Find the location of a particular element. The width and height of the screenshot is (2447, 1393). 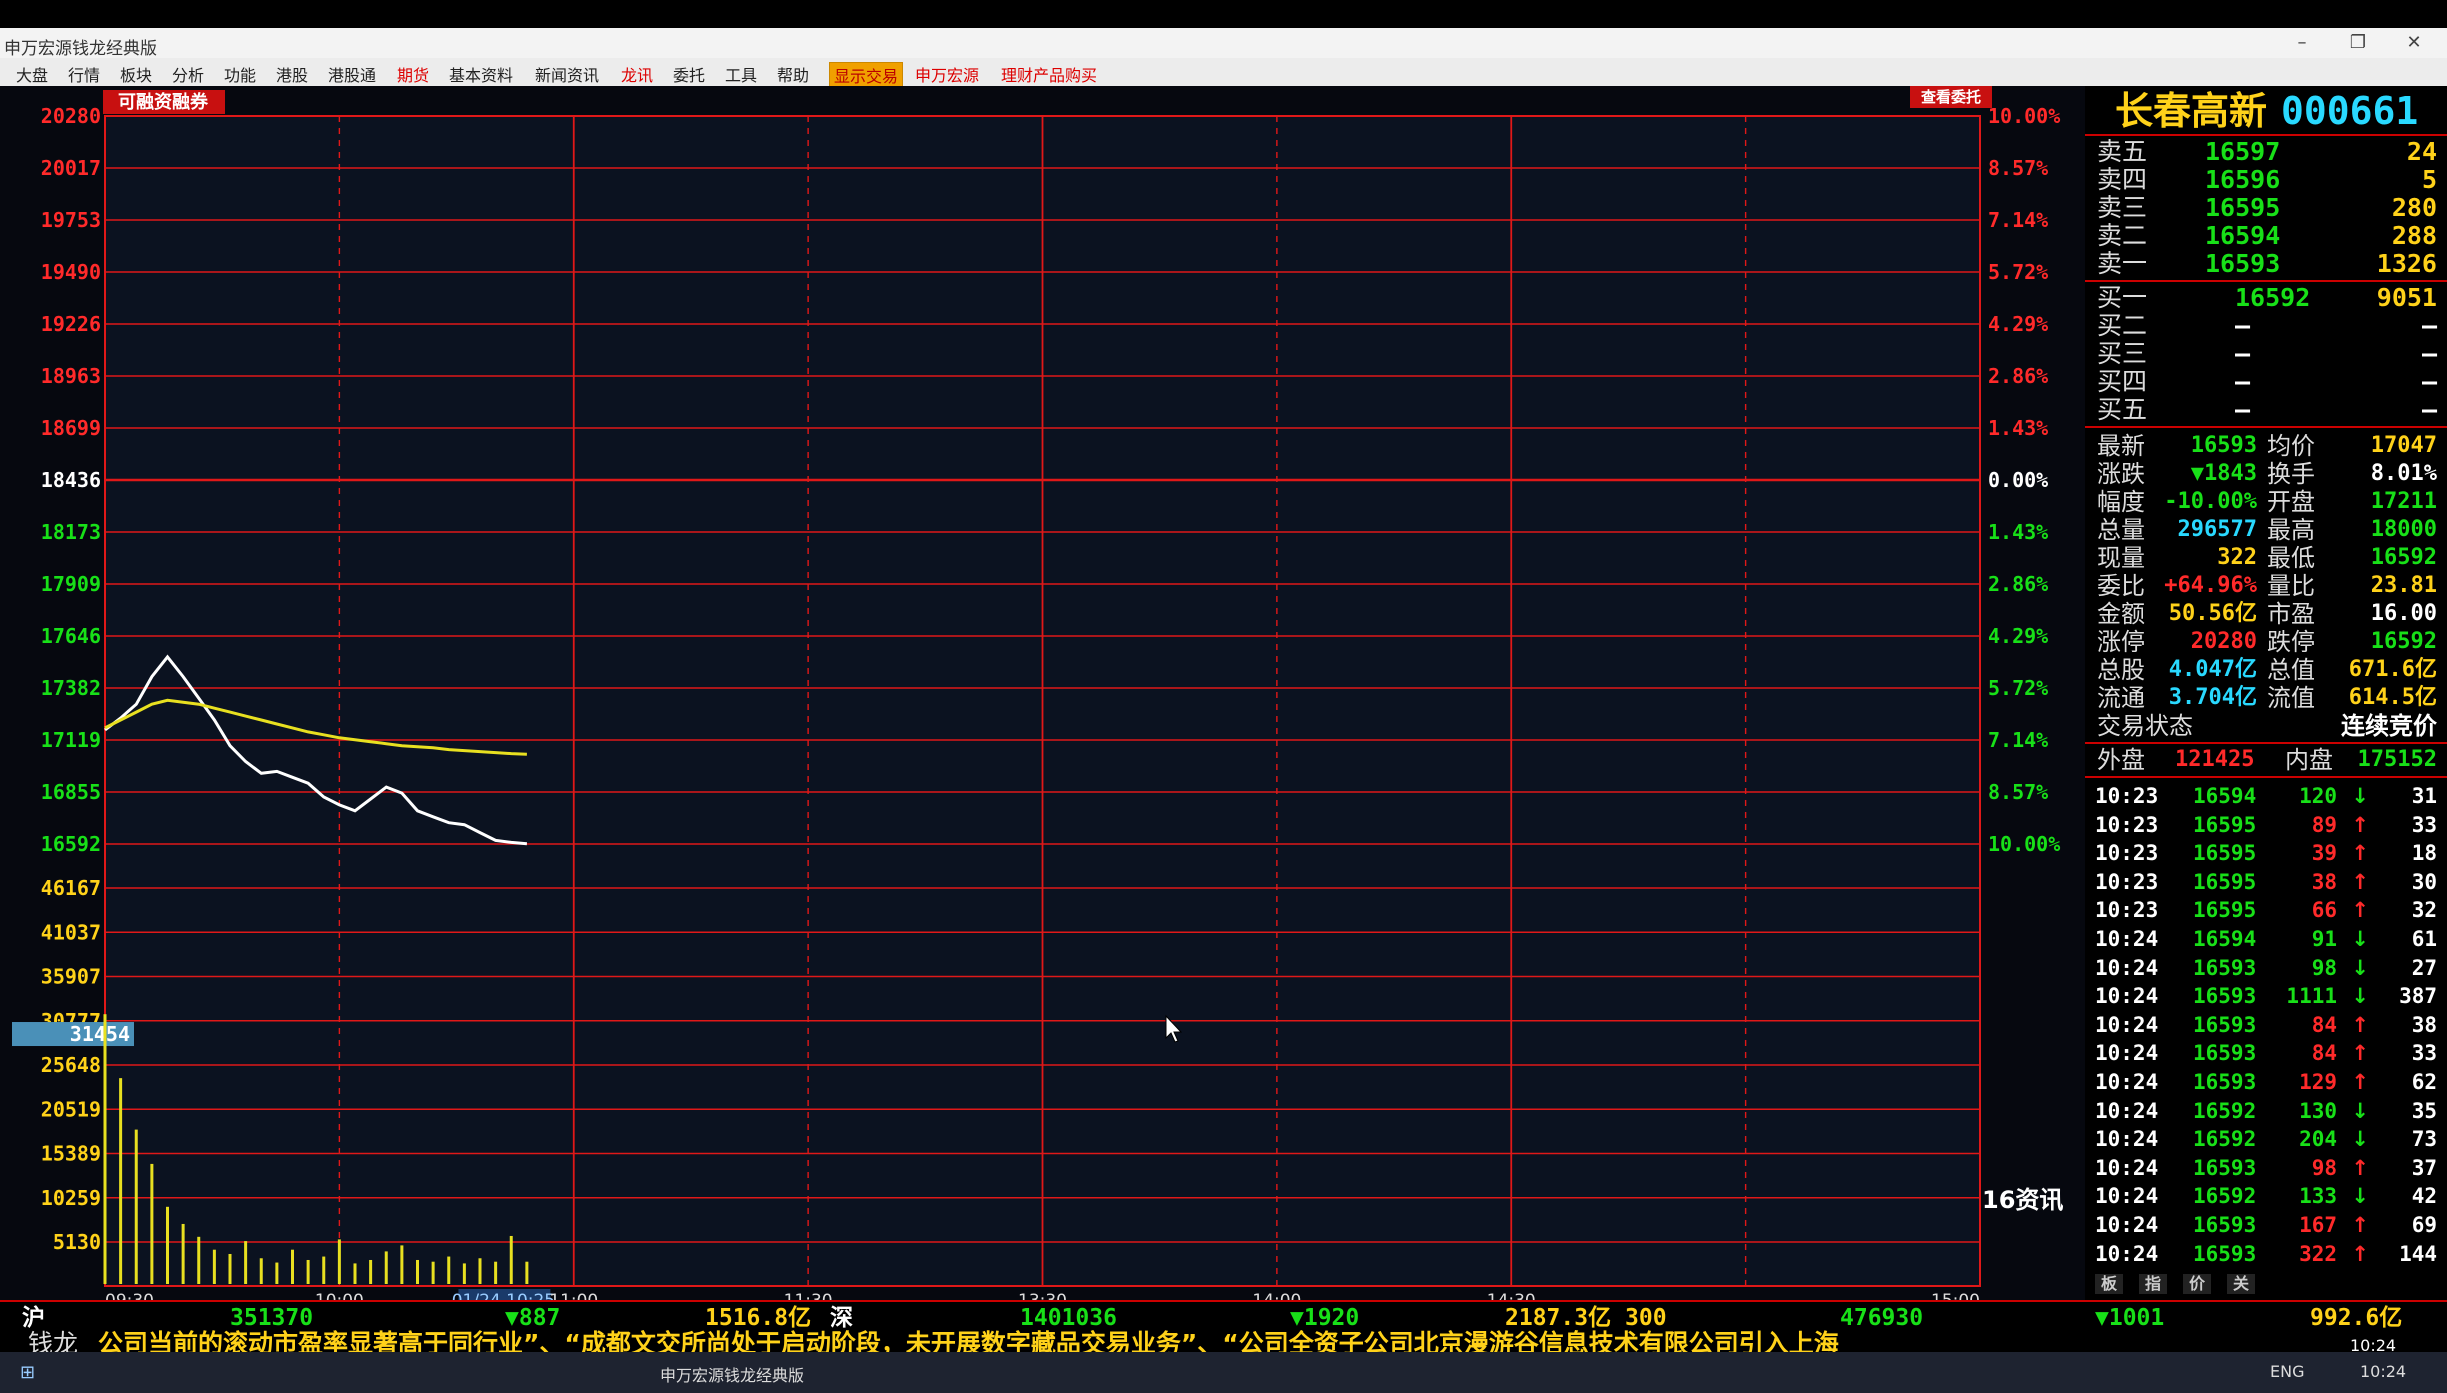

stat-value: 3.704亿 is located at coordinates (2213, 698).